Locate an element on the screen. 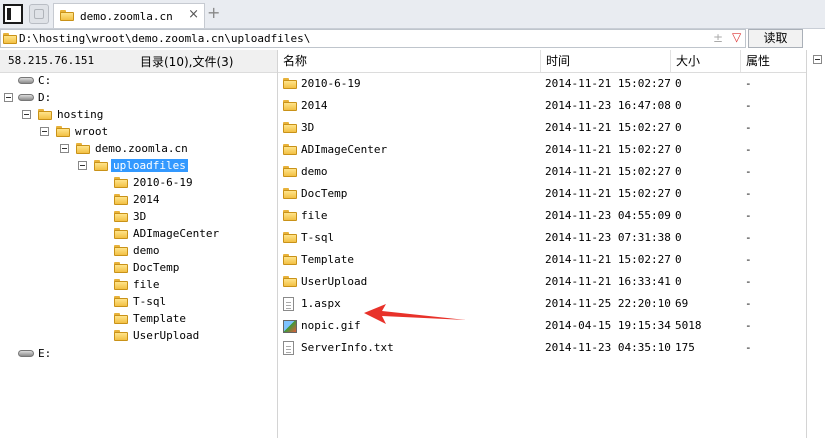 The height and width of the screenshot is (438, 825). cell-name: ServerInfo.txt is located at coordinates (347, 347).